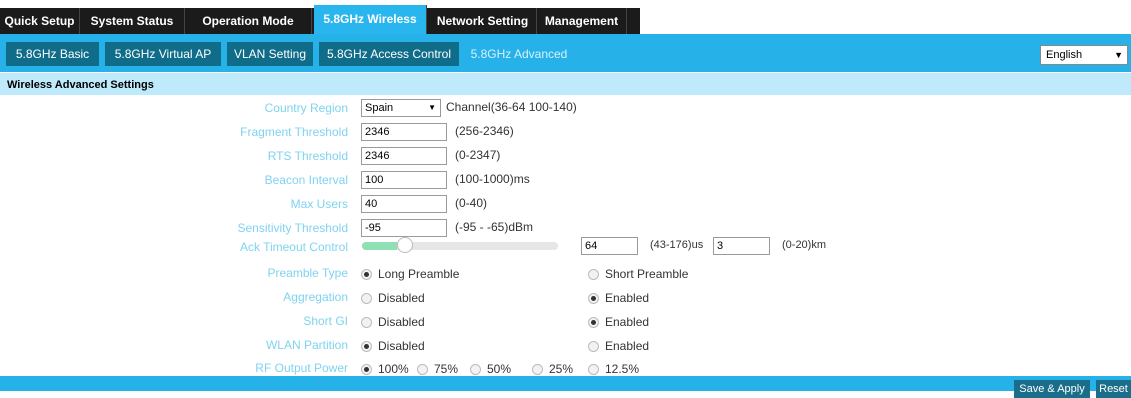  Describe the element at coordinates (1084, 55) in the screenshot. I see `language-select: English ▼` at that location.